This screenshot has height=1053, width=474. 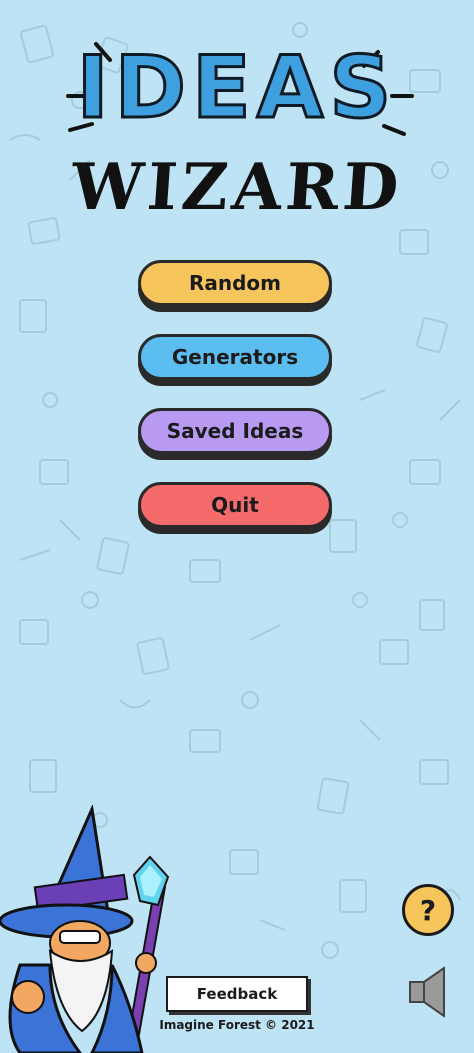 I want to click on quit-button: Quit, so click(x=235, y=505).